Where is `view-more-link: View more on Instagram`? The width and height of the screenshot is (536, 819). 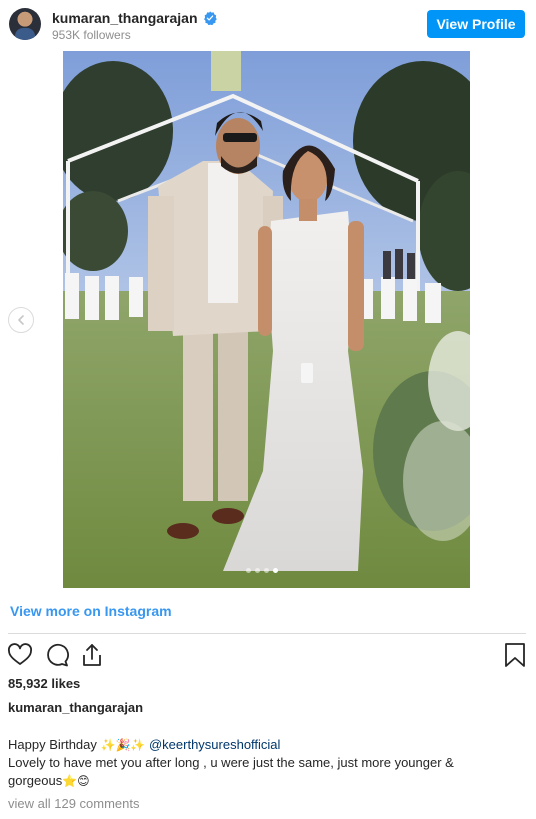 view-more-link: View more on Instagram is located at coordinates (91, 611).